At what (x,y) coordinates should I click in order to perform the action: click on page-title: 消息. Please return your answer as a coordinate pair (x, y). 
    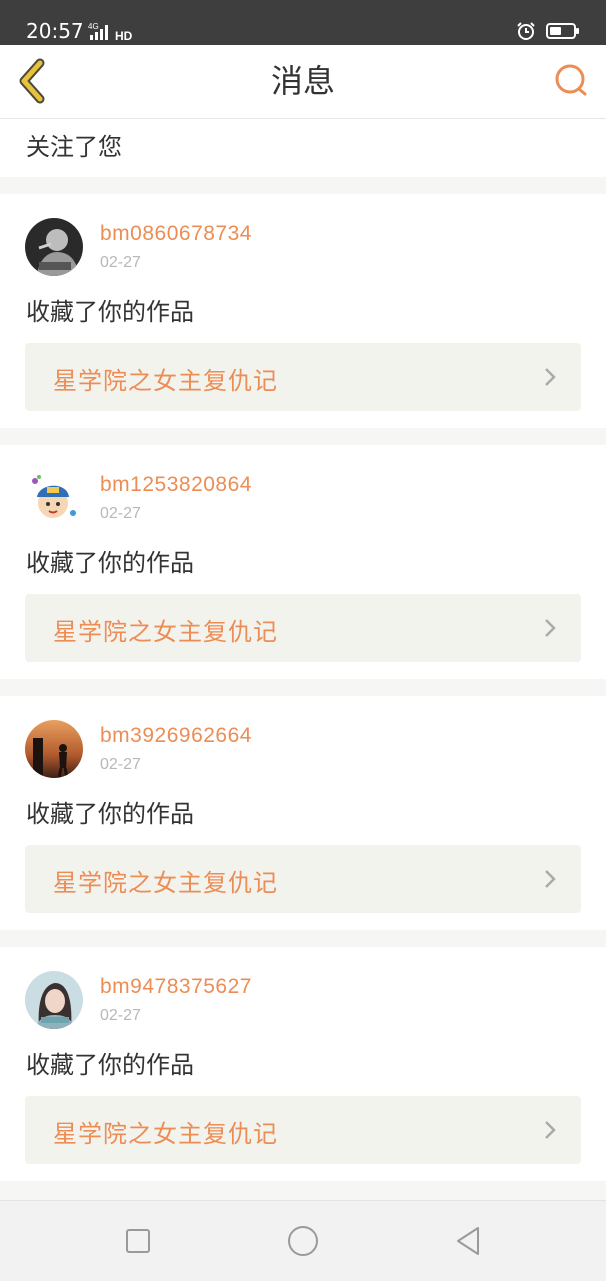
    Looking at the image, I should click on (302, 81).